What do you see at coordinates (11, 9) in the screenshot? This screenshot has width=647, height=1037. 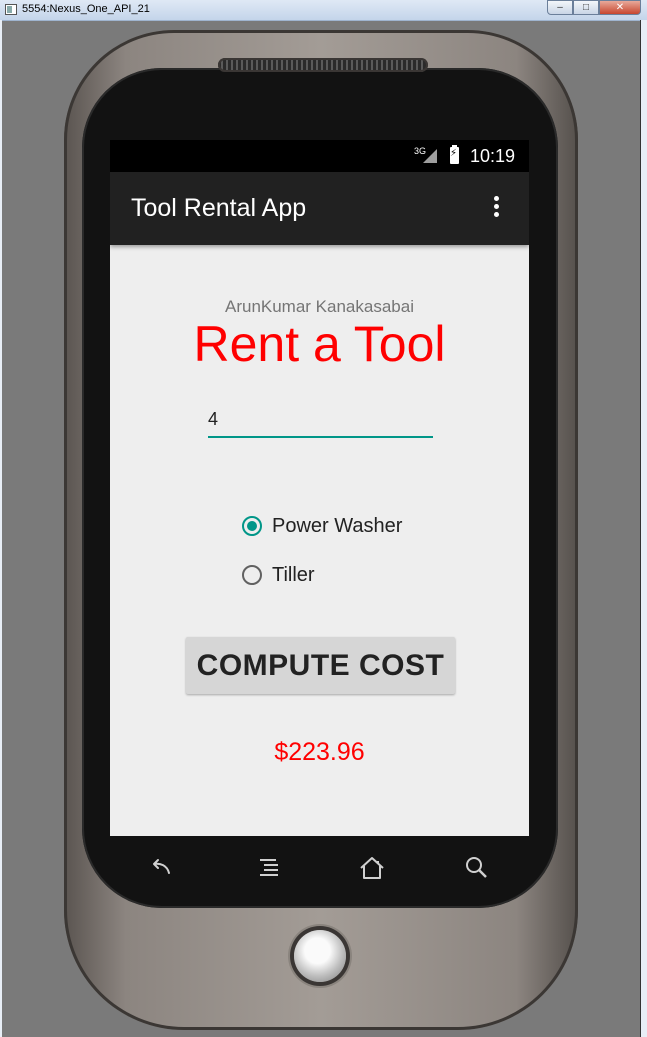 I see `emulator-window-icon` at bounding box center [11, 9].